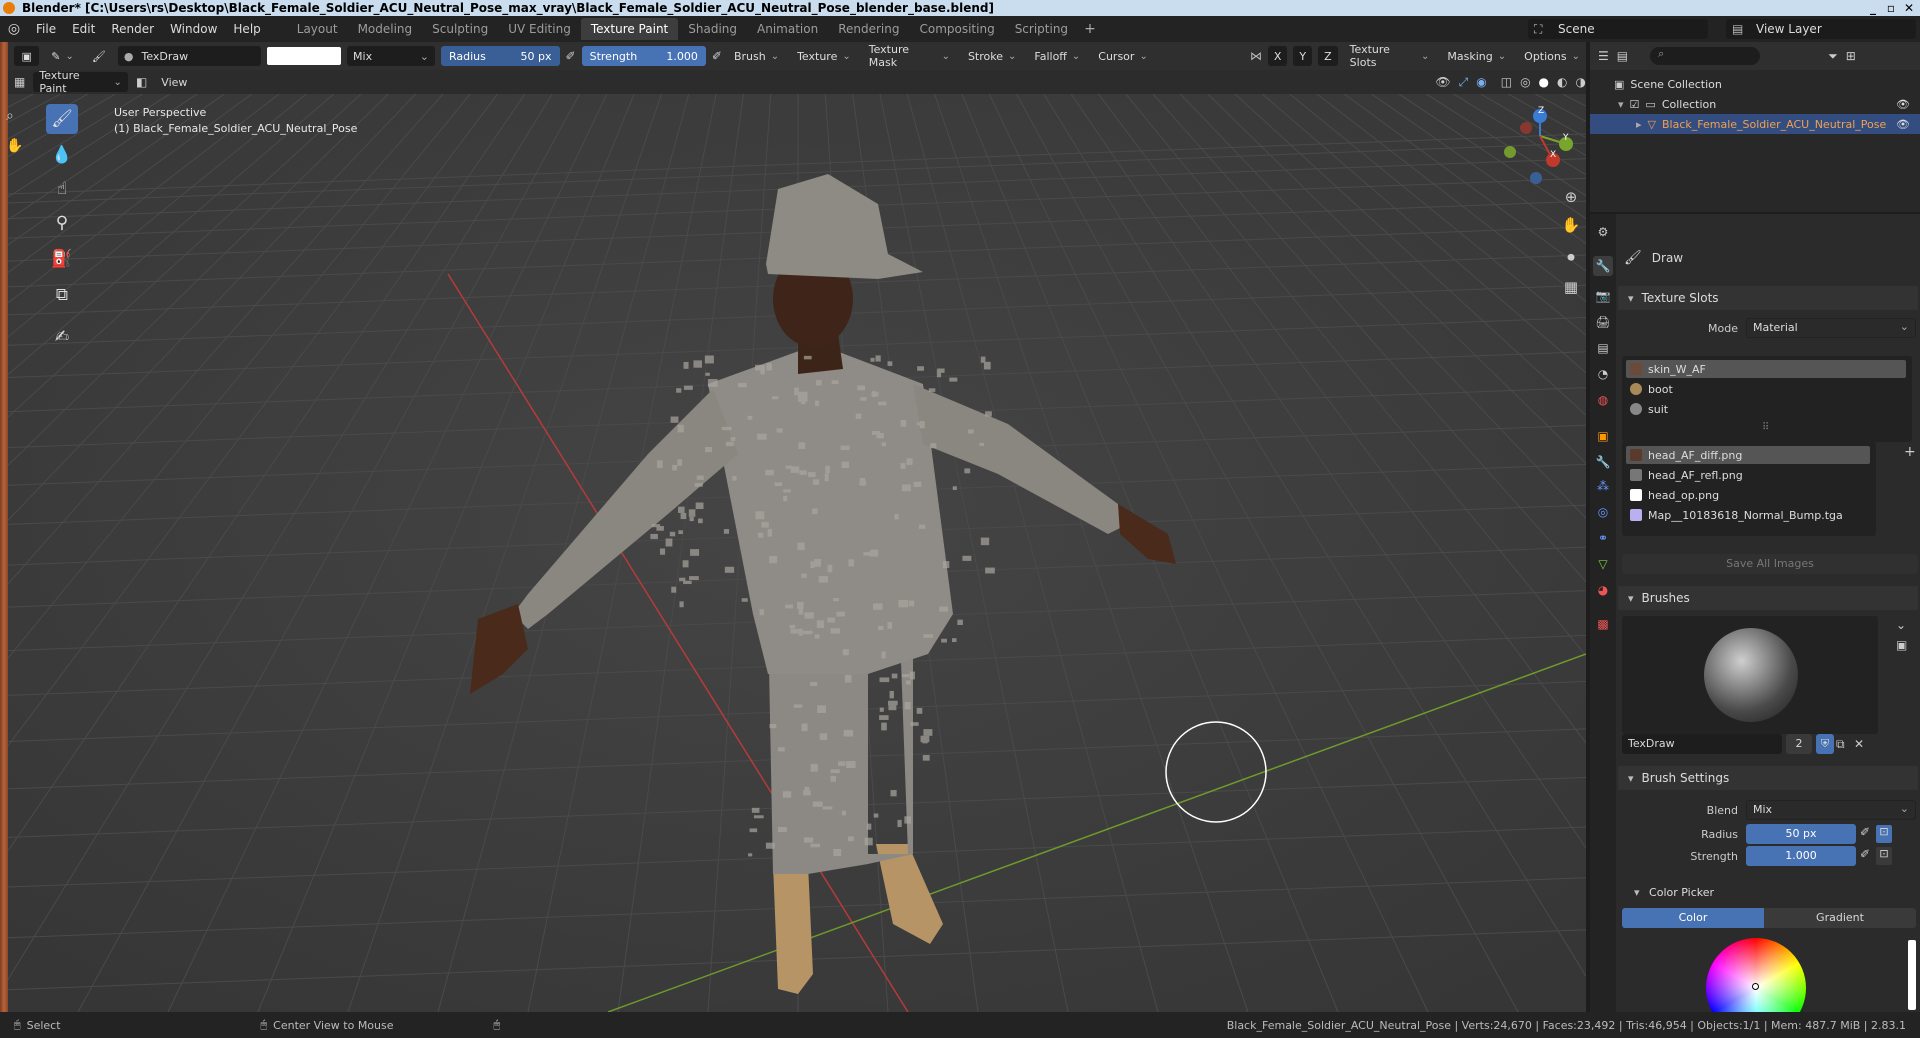 The height and width of the screenshot is (1038, 1920). What do you see at coordinates (304, 56) in the screenshot?
I see `brush-color-swatch` at bounding box center [304, 56].